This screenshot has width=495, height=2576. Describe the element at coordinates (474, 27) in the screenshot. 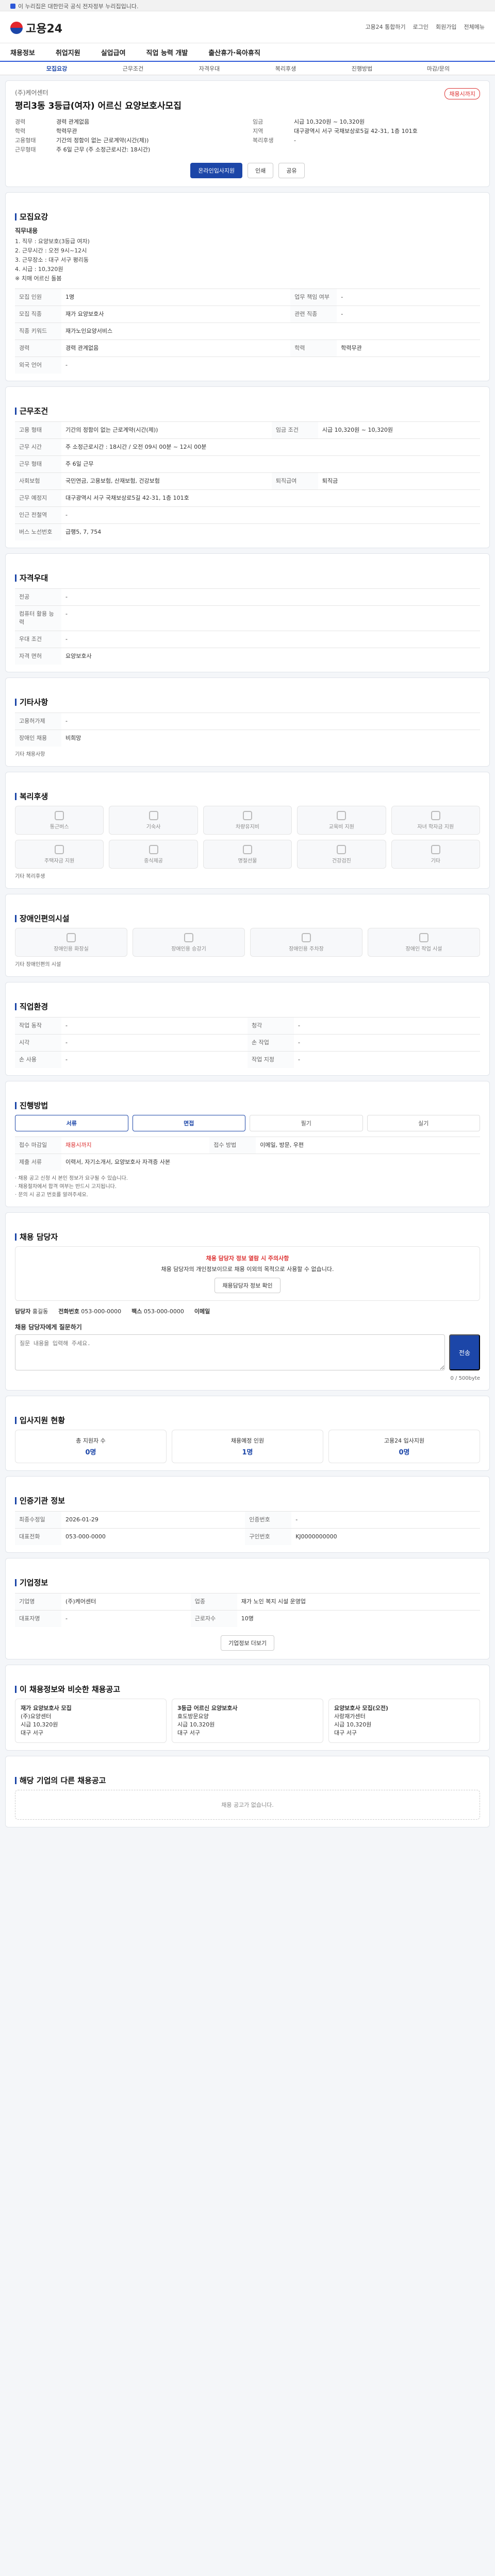

I see `link-allmenu: 전체메뉴` at that location.